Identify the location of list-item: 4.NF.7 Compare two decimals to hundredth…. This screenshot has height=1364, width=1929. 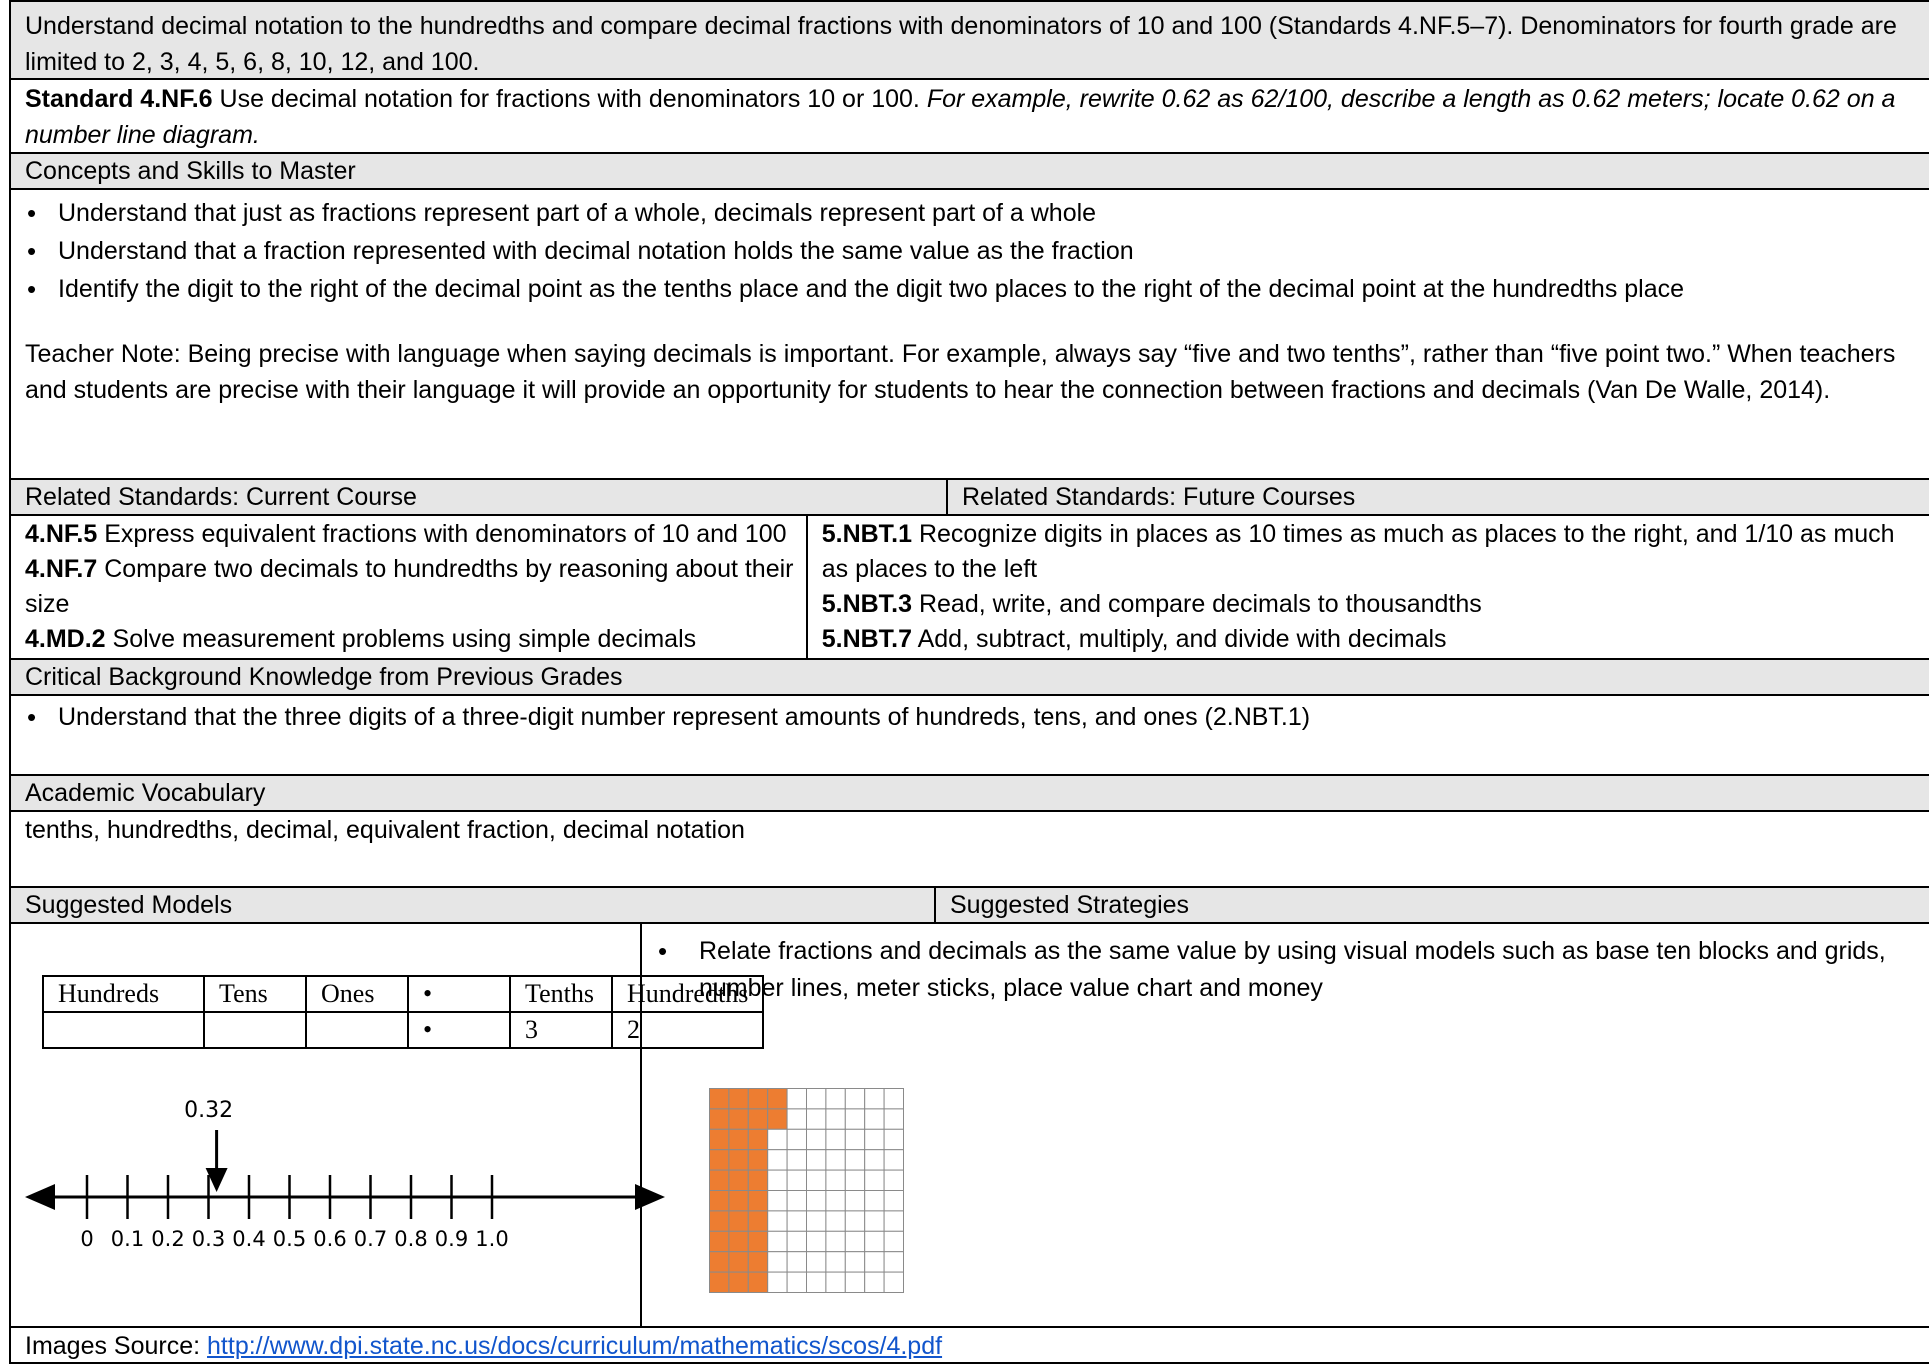
(409, 587).